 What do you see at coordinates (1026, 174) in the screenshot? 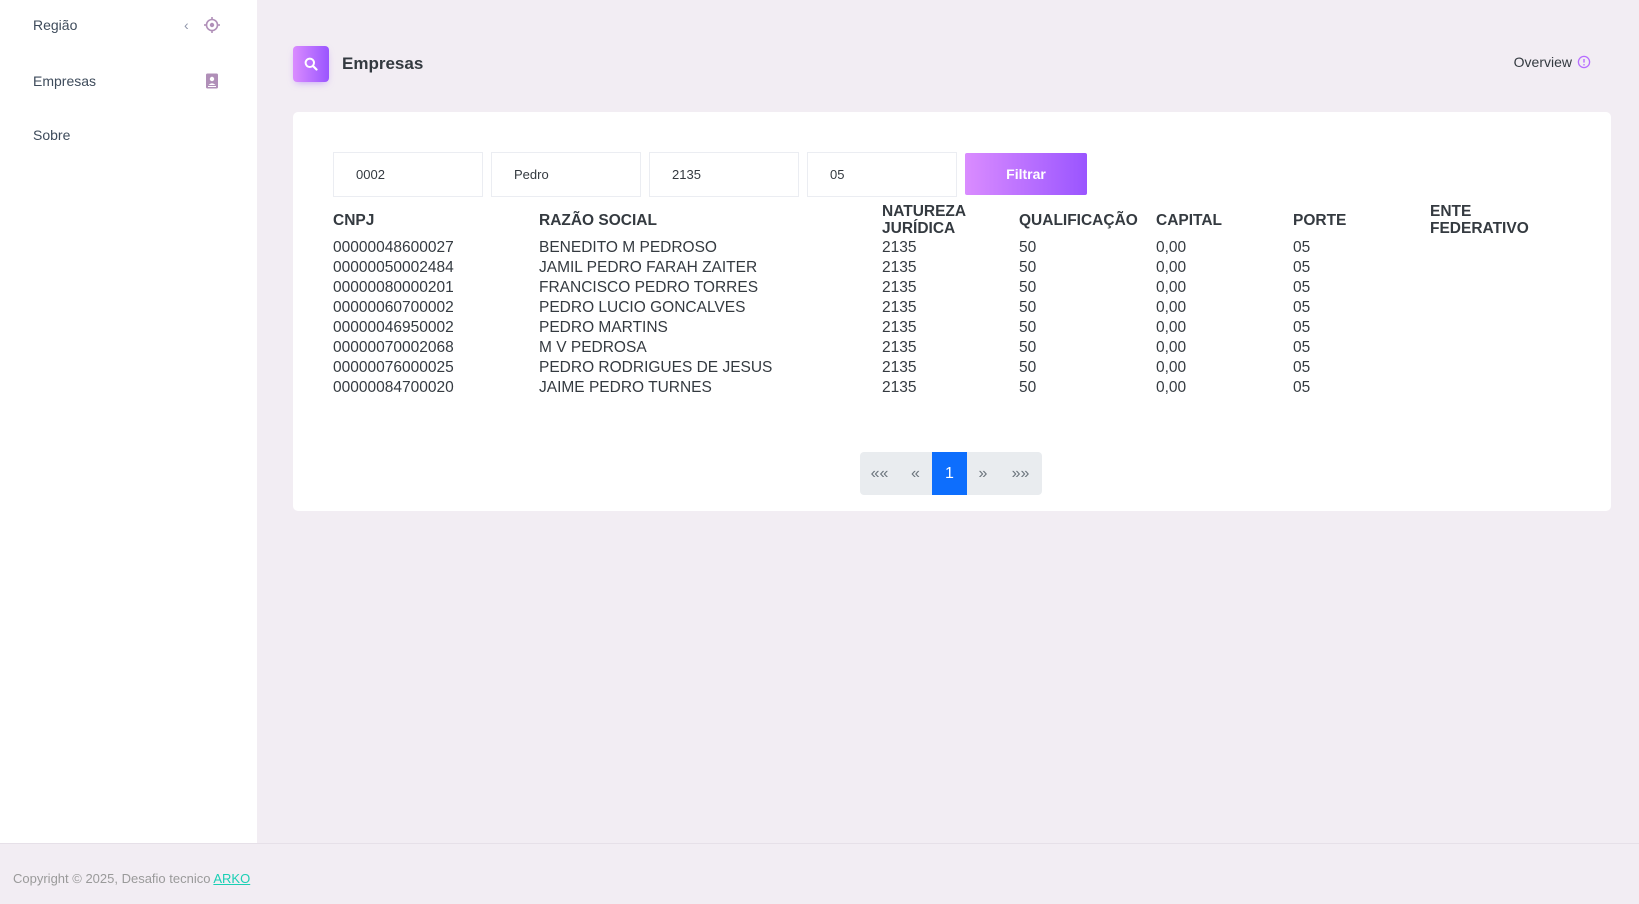
I see `filter-button: Filtrar` at bounding box center [1026, 174].